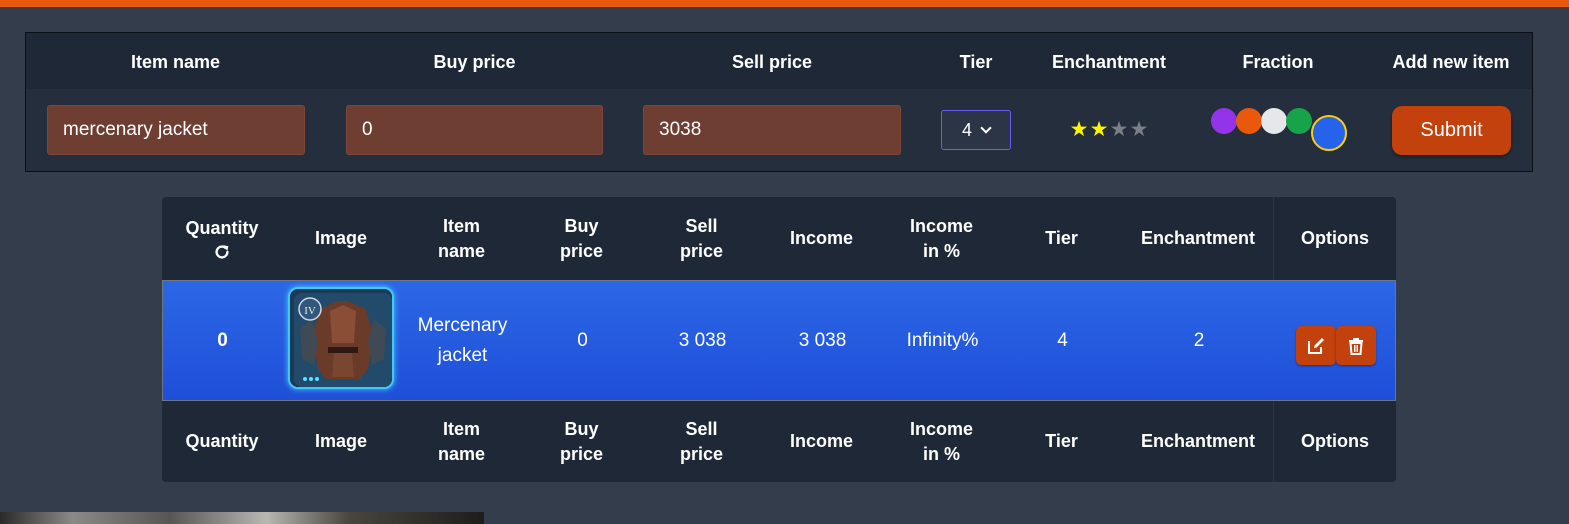 The width and height of the screenshot is (1569, 524). I want to click on mercenary-jacket-image: IV, so click(341, 338).